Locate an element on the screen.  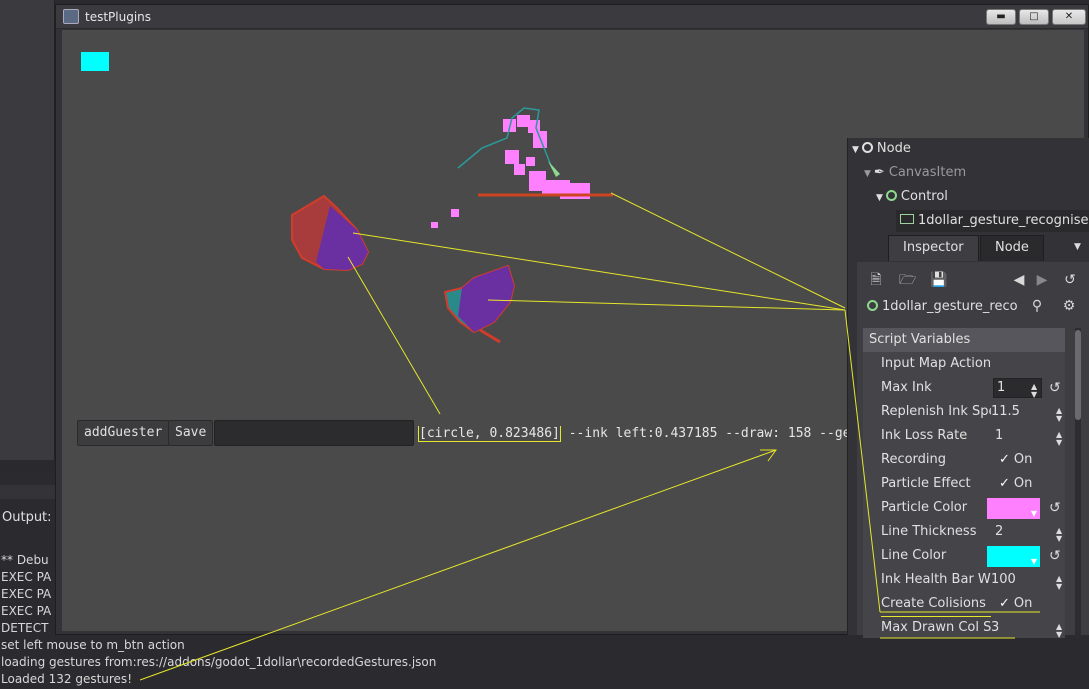
save-button: Save is located at coordinates (191, 433).